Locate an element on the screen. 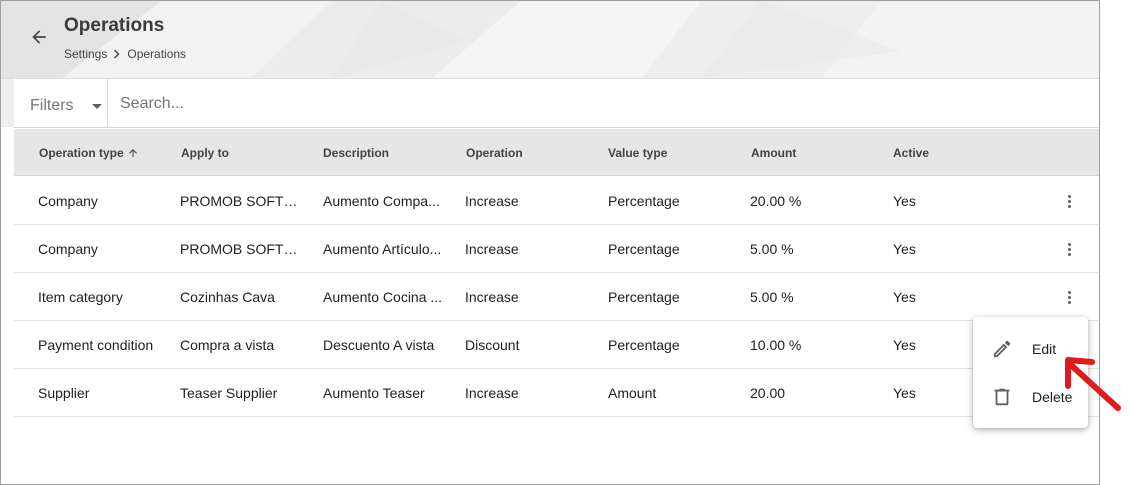  filters-label: Filters is located at coordinates (52, 105).